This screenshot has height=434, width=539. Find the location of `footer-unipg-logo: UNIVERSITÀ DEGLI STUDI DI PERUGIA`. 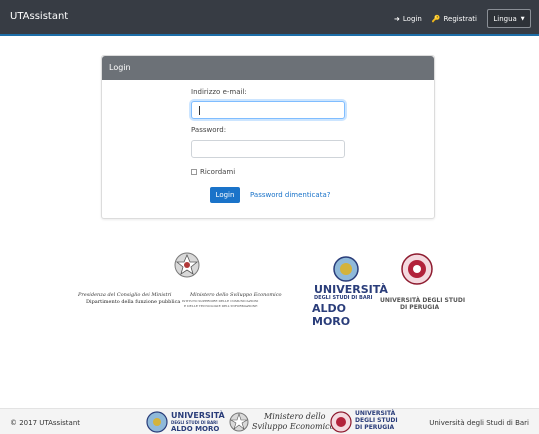

footer-unipg-logo: UNIVERSITÀ DEGLI STUDI DI PERUGIA is located at coordinates (370, 422).